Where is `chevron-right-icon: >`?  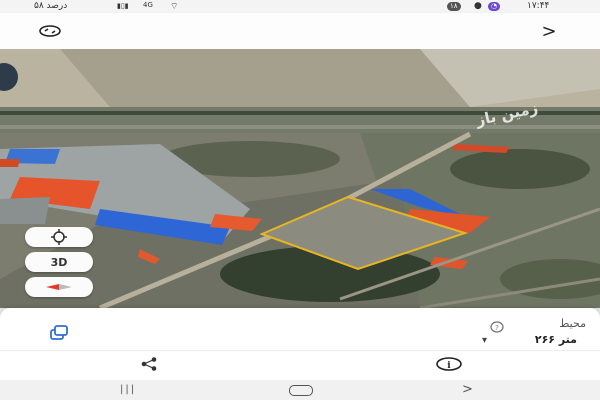
chevron-right-icon: > is located at coordinates (549, 31).